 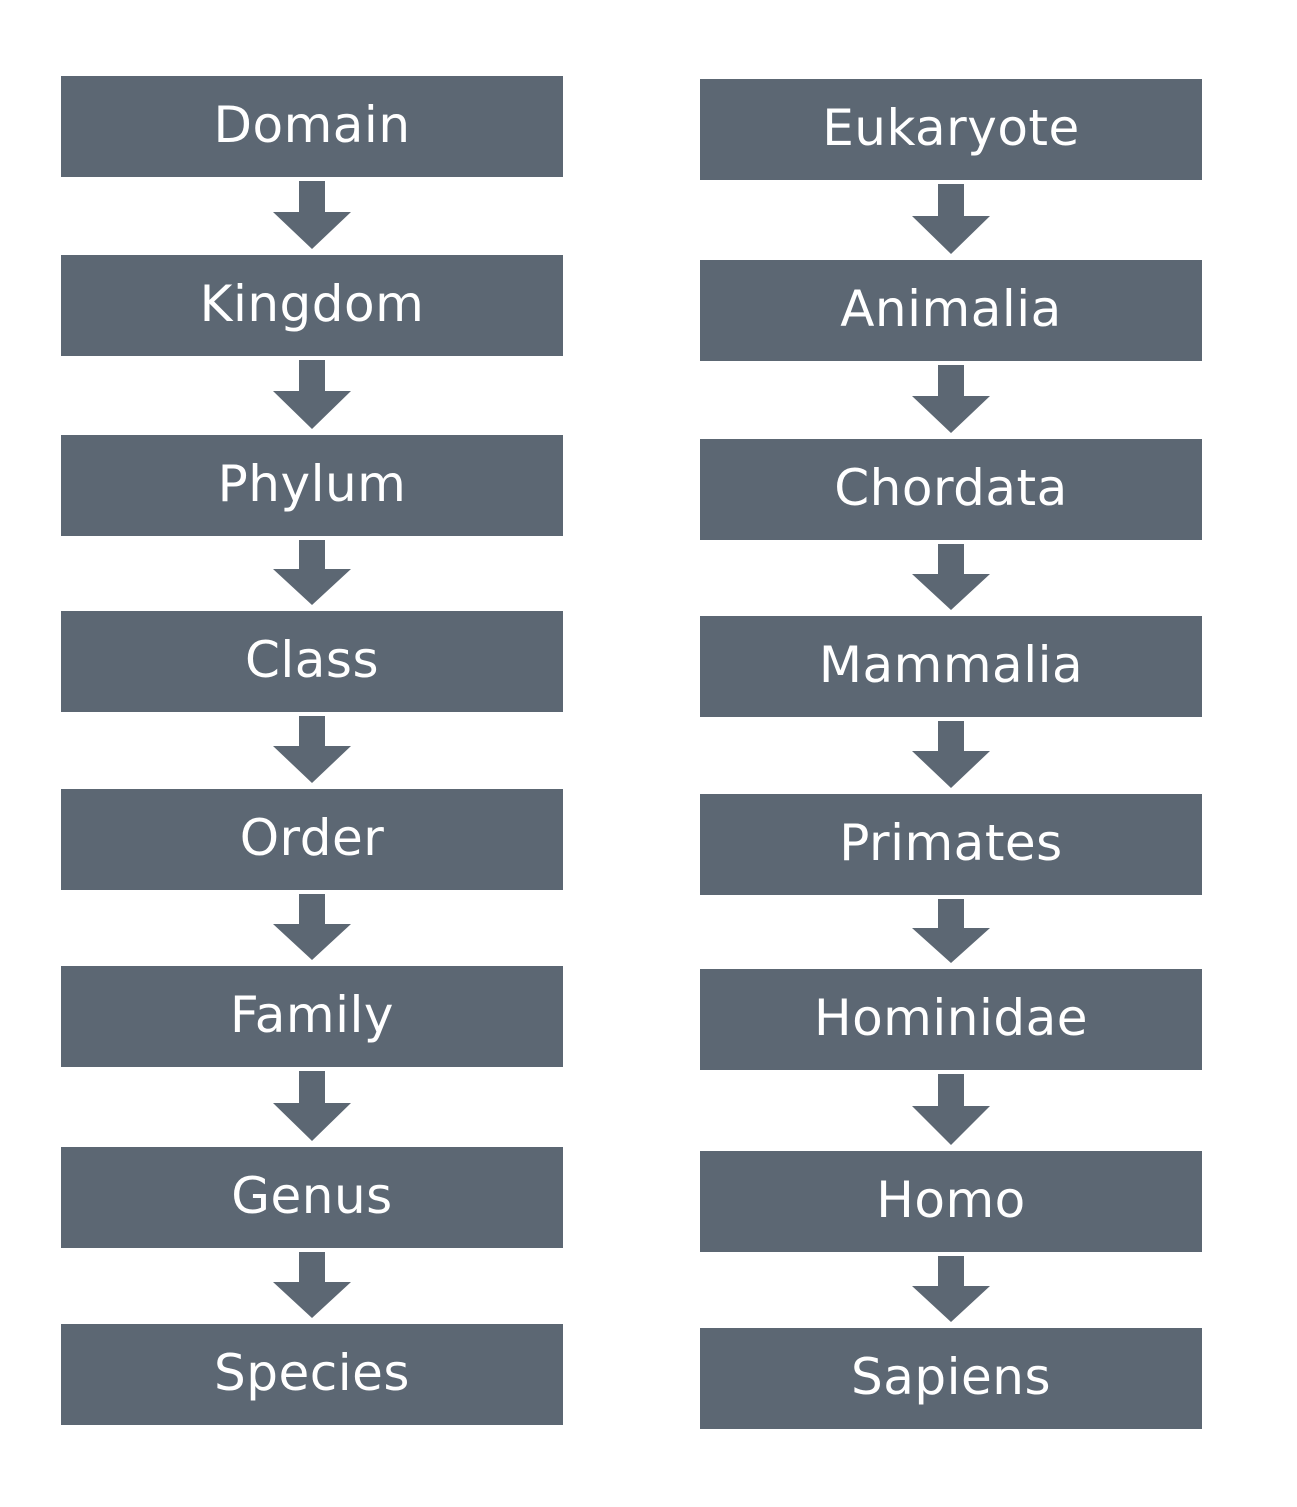 I want to click on box-label: Phylum, so click(x=312, y=483).